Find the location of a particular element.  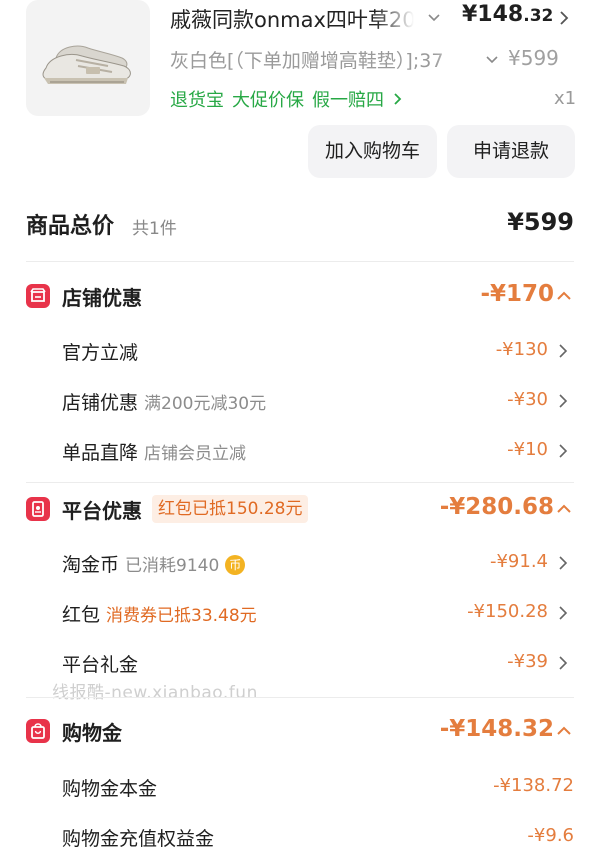

platform-discount-header: 平台优惠 红包已抵150.28元 -¥280.68 is located at coordinates (300, 511).